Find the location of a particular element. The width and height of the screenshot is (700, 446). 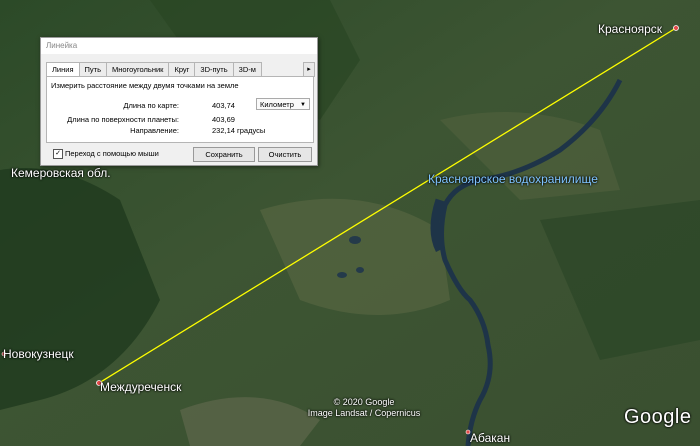

surface-length-label: Длина по поверхности планеты: is located at coordinates (123, 119).